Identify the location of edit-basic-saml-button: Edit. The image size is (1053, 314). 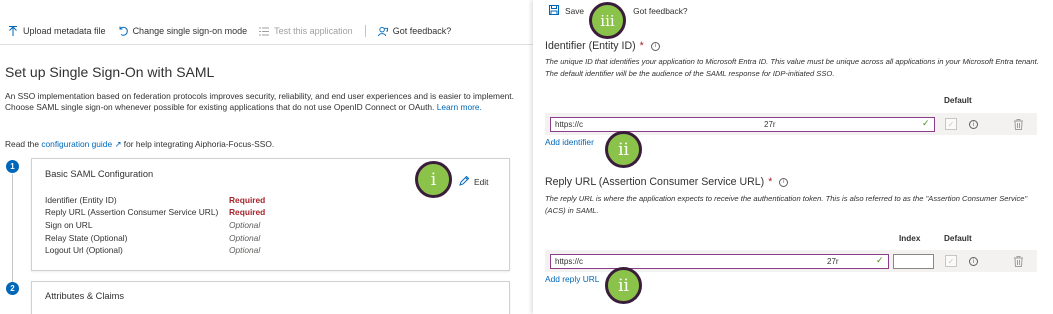
(473, 181).